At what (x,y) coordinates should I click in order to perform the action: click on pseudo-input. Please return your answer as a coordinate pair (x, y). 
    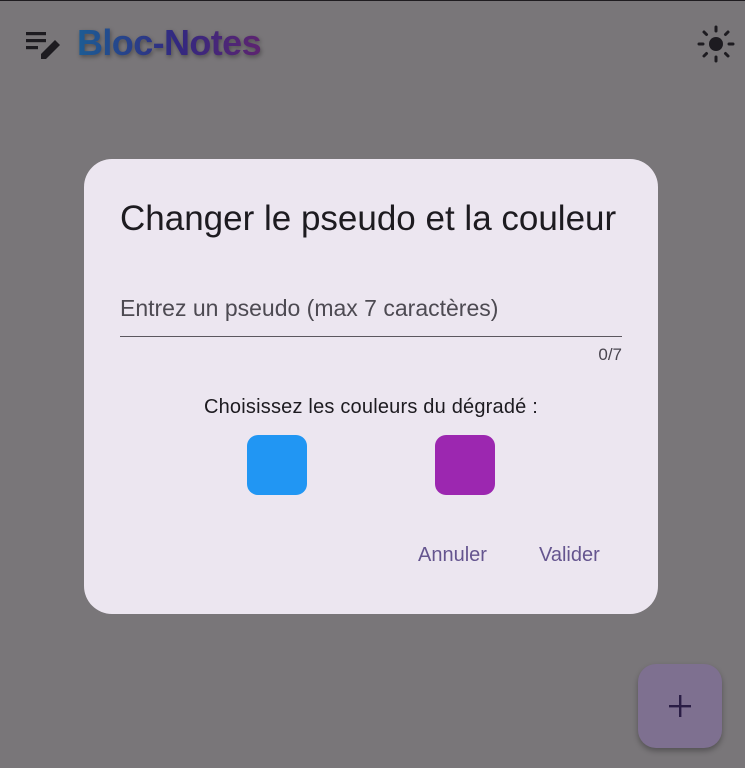
    Looking at the image, I should click on (371, 309).